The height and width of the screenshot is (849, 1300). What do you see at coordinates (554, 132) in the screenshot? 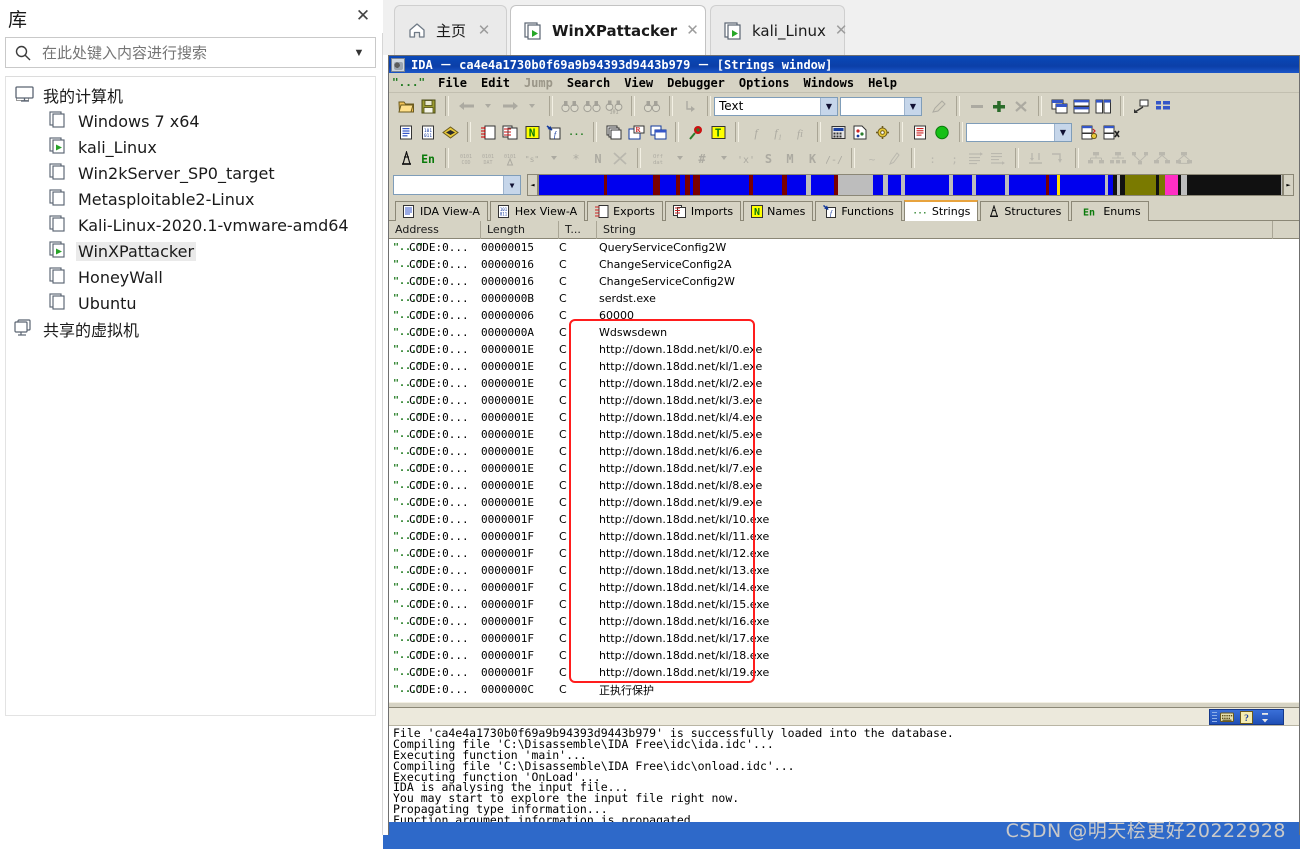
I see `functions-icon: f` at bounding box center [554, 132].